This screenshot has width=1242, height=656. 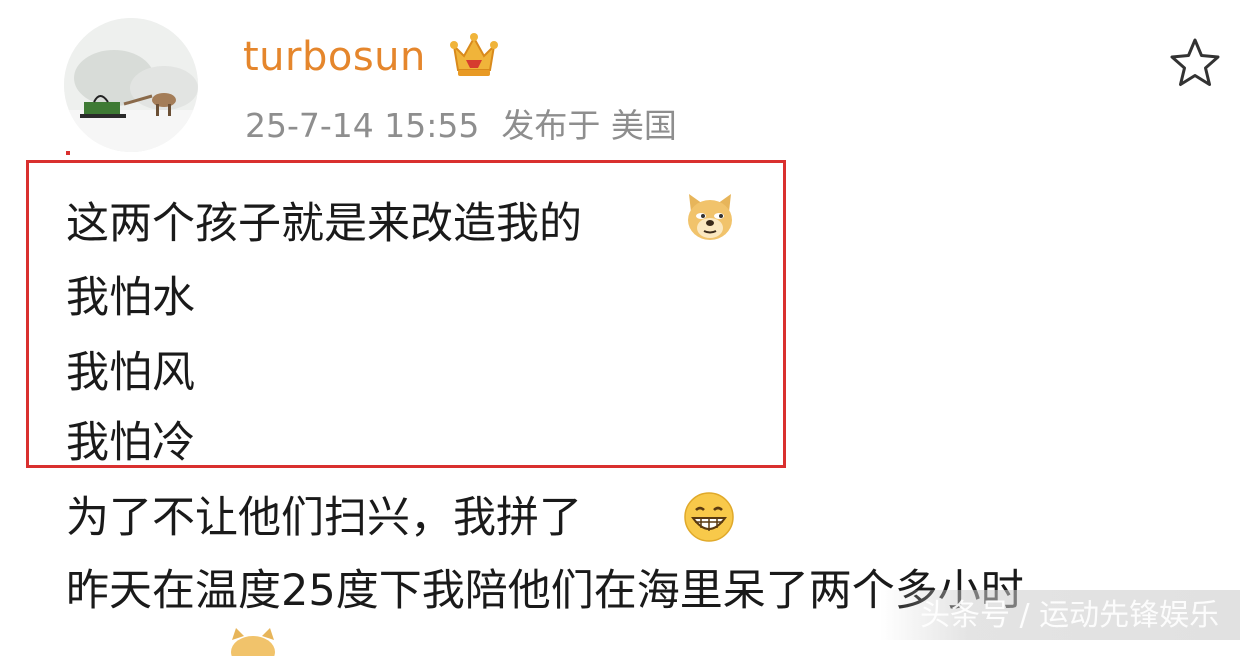 I want to click on star-icon, so click(x=1195, y=63).